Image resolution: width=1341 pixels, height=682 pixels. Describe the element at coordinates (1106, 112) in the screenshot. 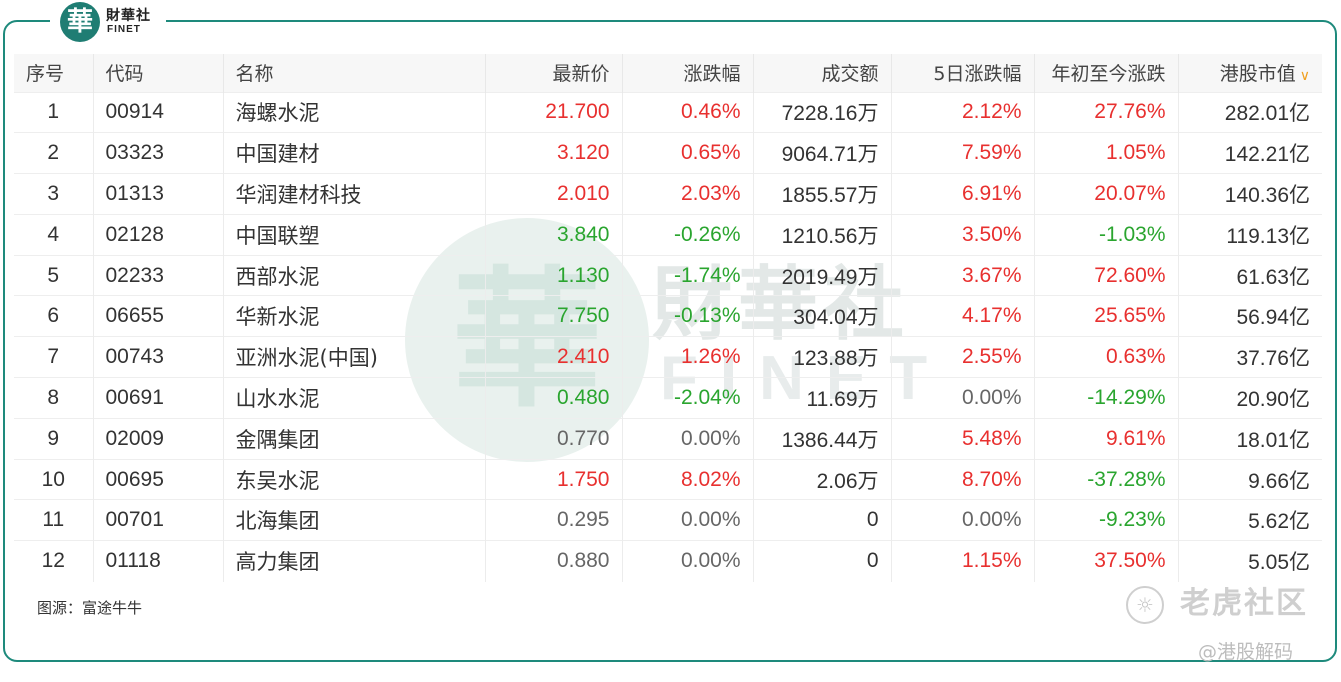

I see `cell-change-ytd: 27.76%` at that location.